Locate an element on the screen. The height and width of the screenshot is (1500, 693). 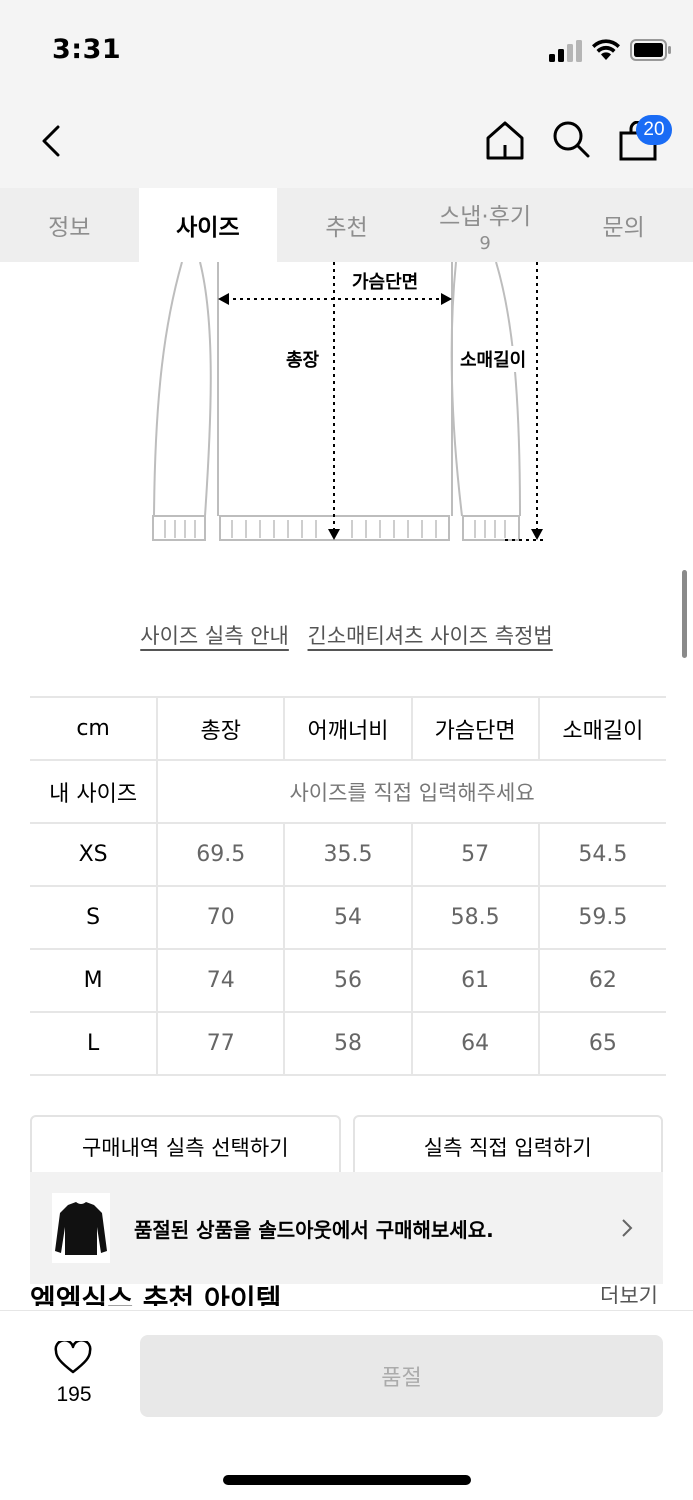
search-icon is located at coordinates (571, 139).